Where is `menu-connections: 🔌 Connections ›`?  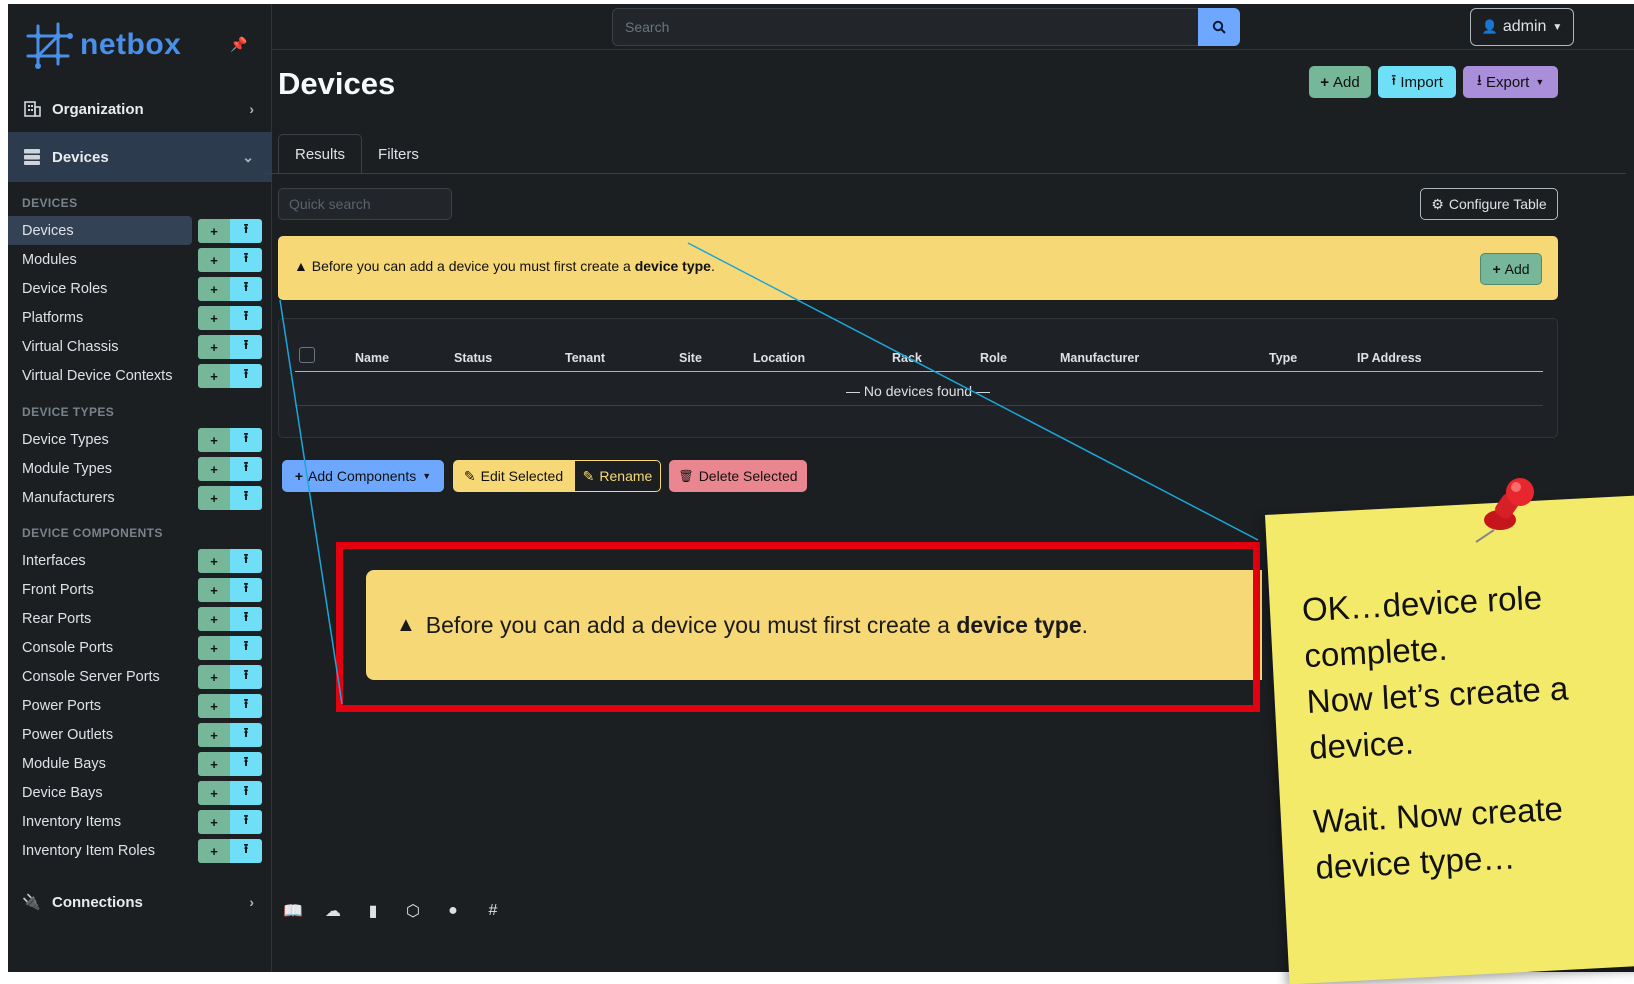 menu-connections: 🔌 Connections › is located at coordinates (140, 902).